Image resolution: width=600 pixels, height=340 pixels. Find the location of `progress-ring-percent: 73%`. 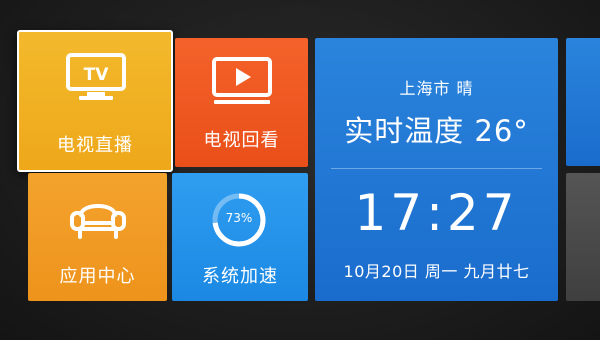

progress-ring-percent: 73% is located at coordinates (239, 218).